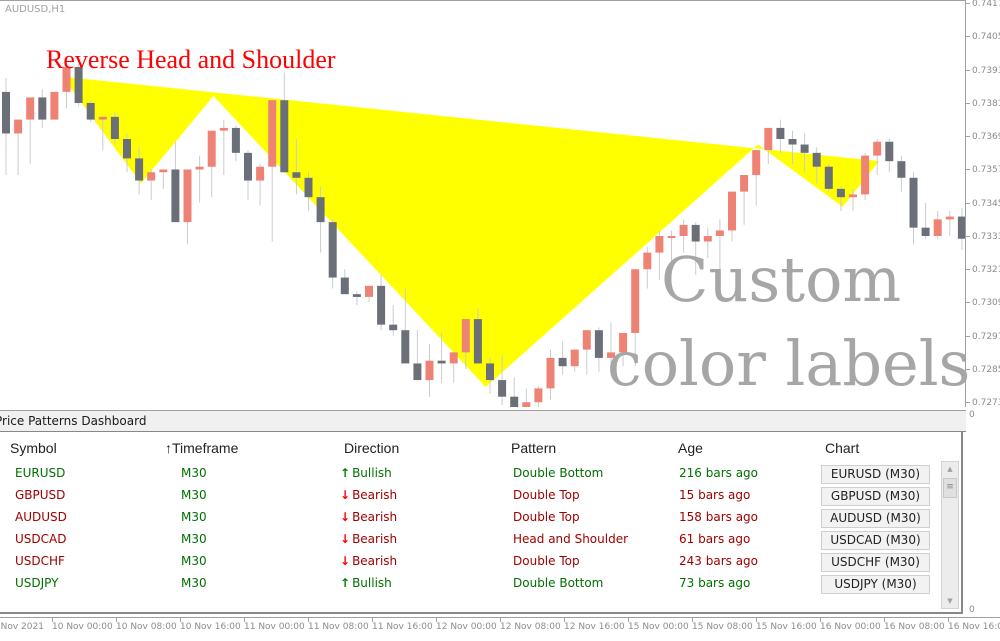  What do you see at coordinates (983, 204) in the screenshot?
I see `price-tick-label: 0.7345` at bounding box center [983, 204].